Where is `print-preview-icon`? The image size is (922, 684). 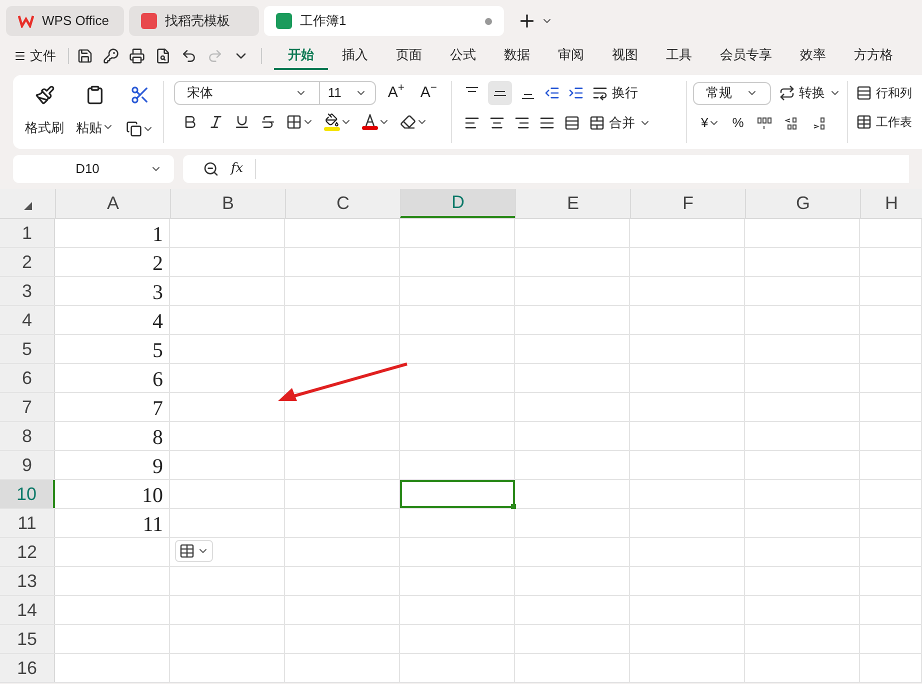
print-preview-icon is located at coordinates (163, 56).